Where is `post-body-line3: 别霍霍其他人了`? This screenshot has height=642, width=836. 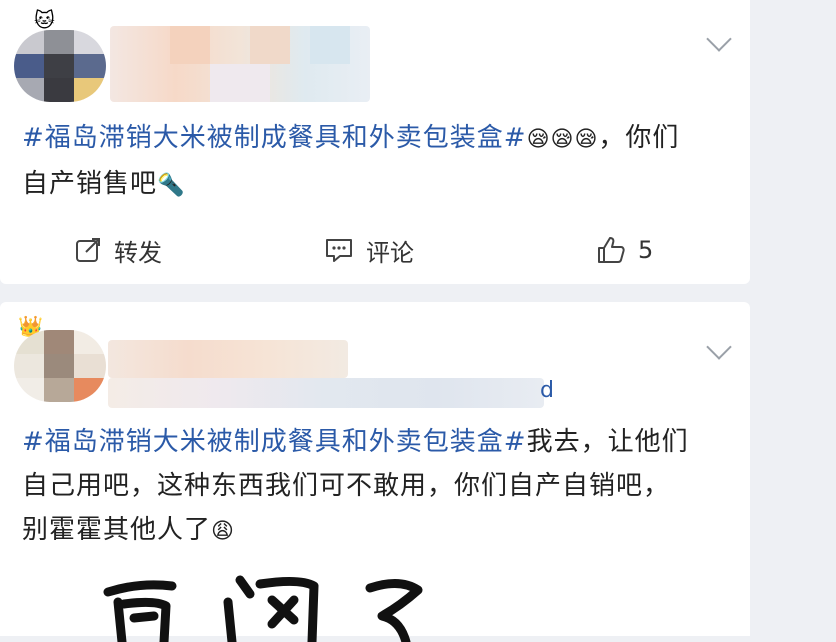
post-body-line3: 别霍霍其他人了 is located at coordinates (117, 530).